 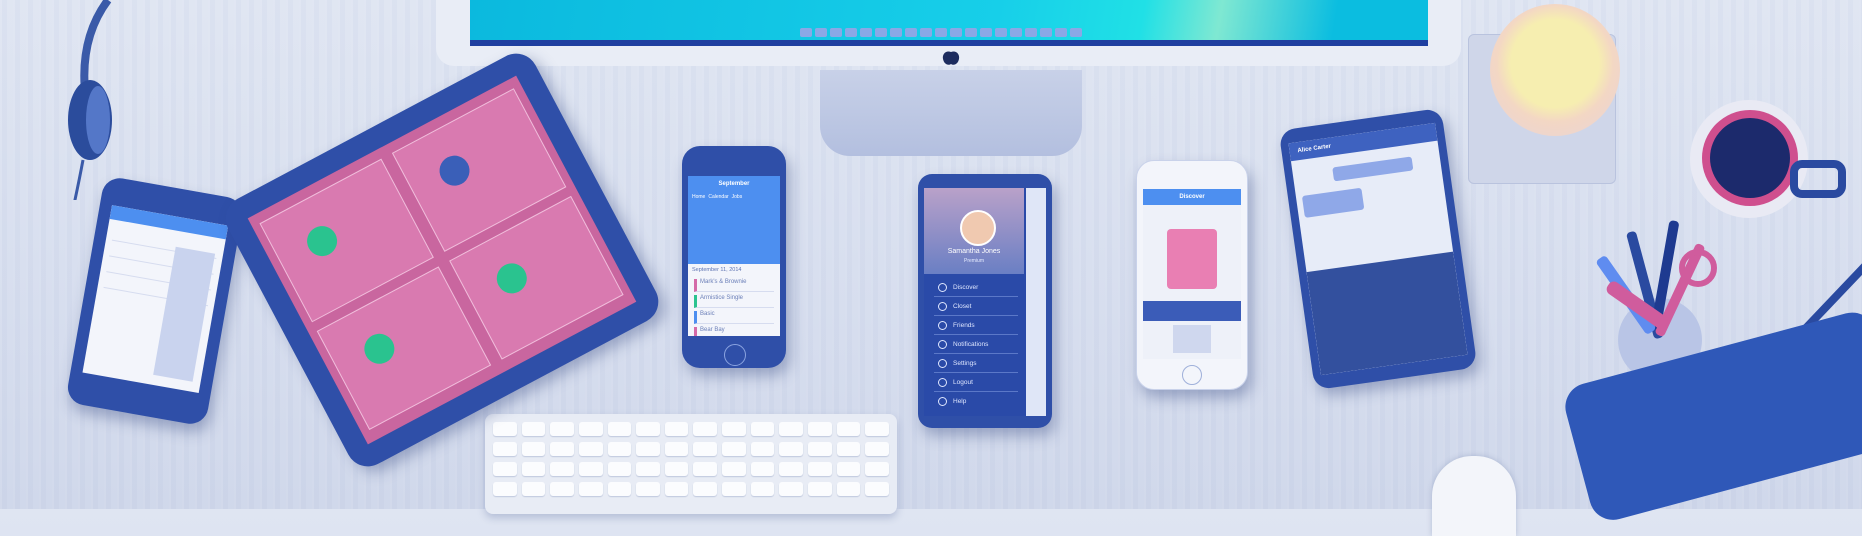 What do you see at coordinates (718, 197) in the screenshot?
I see `tab-calendar: Calendar` at bounding box center [718, 197].